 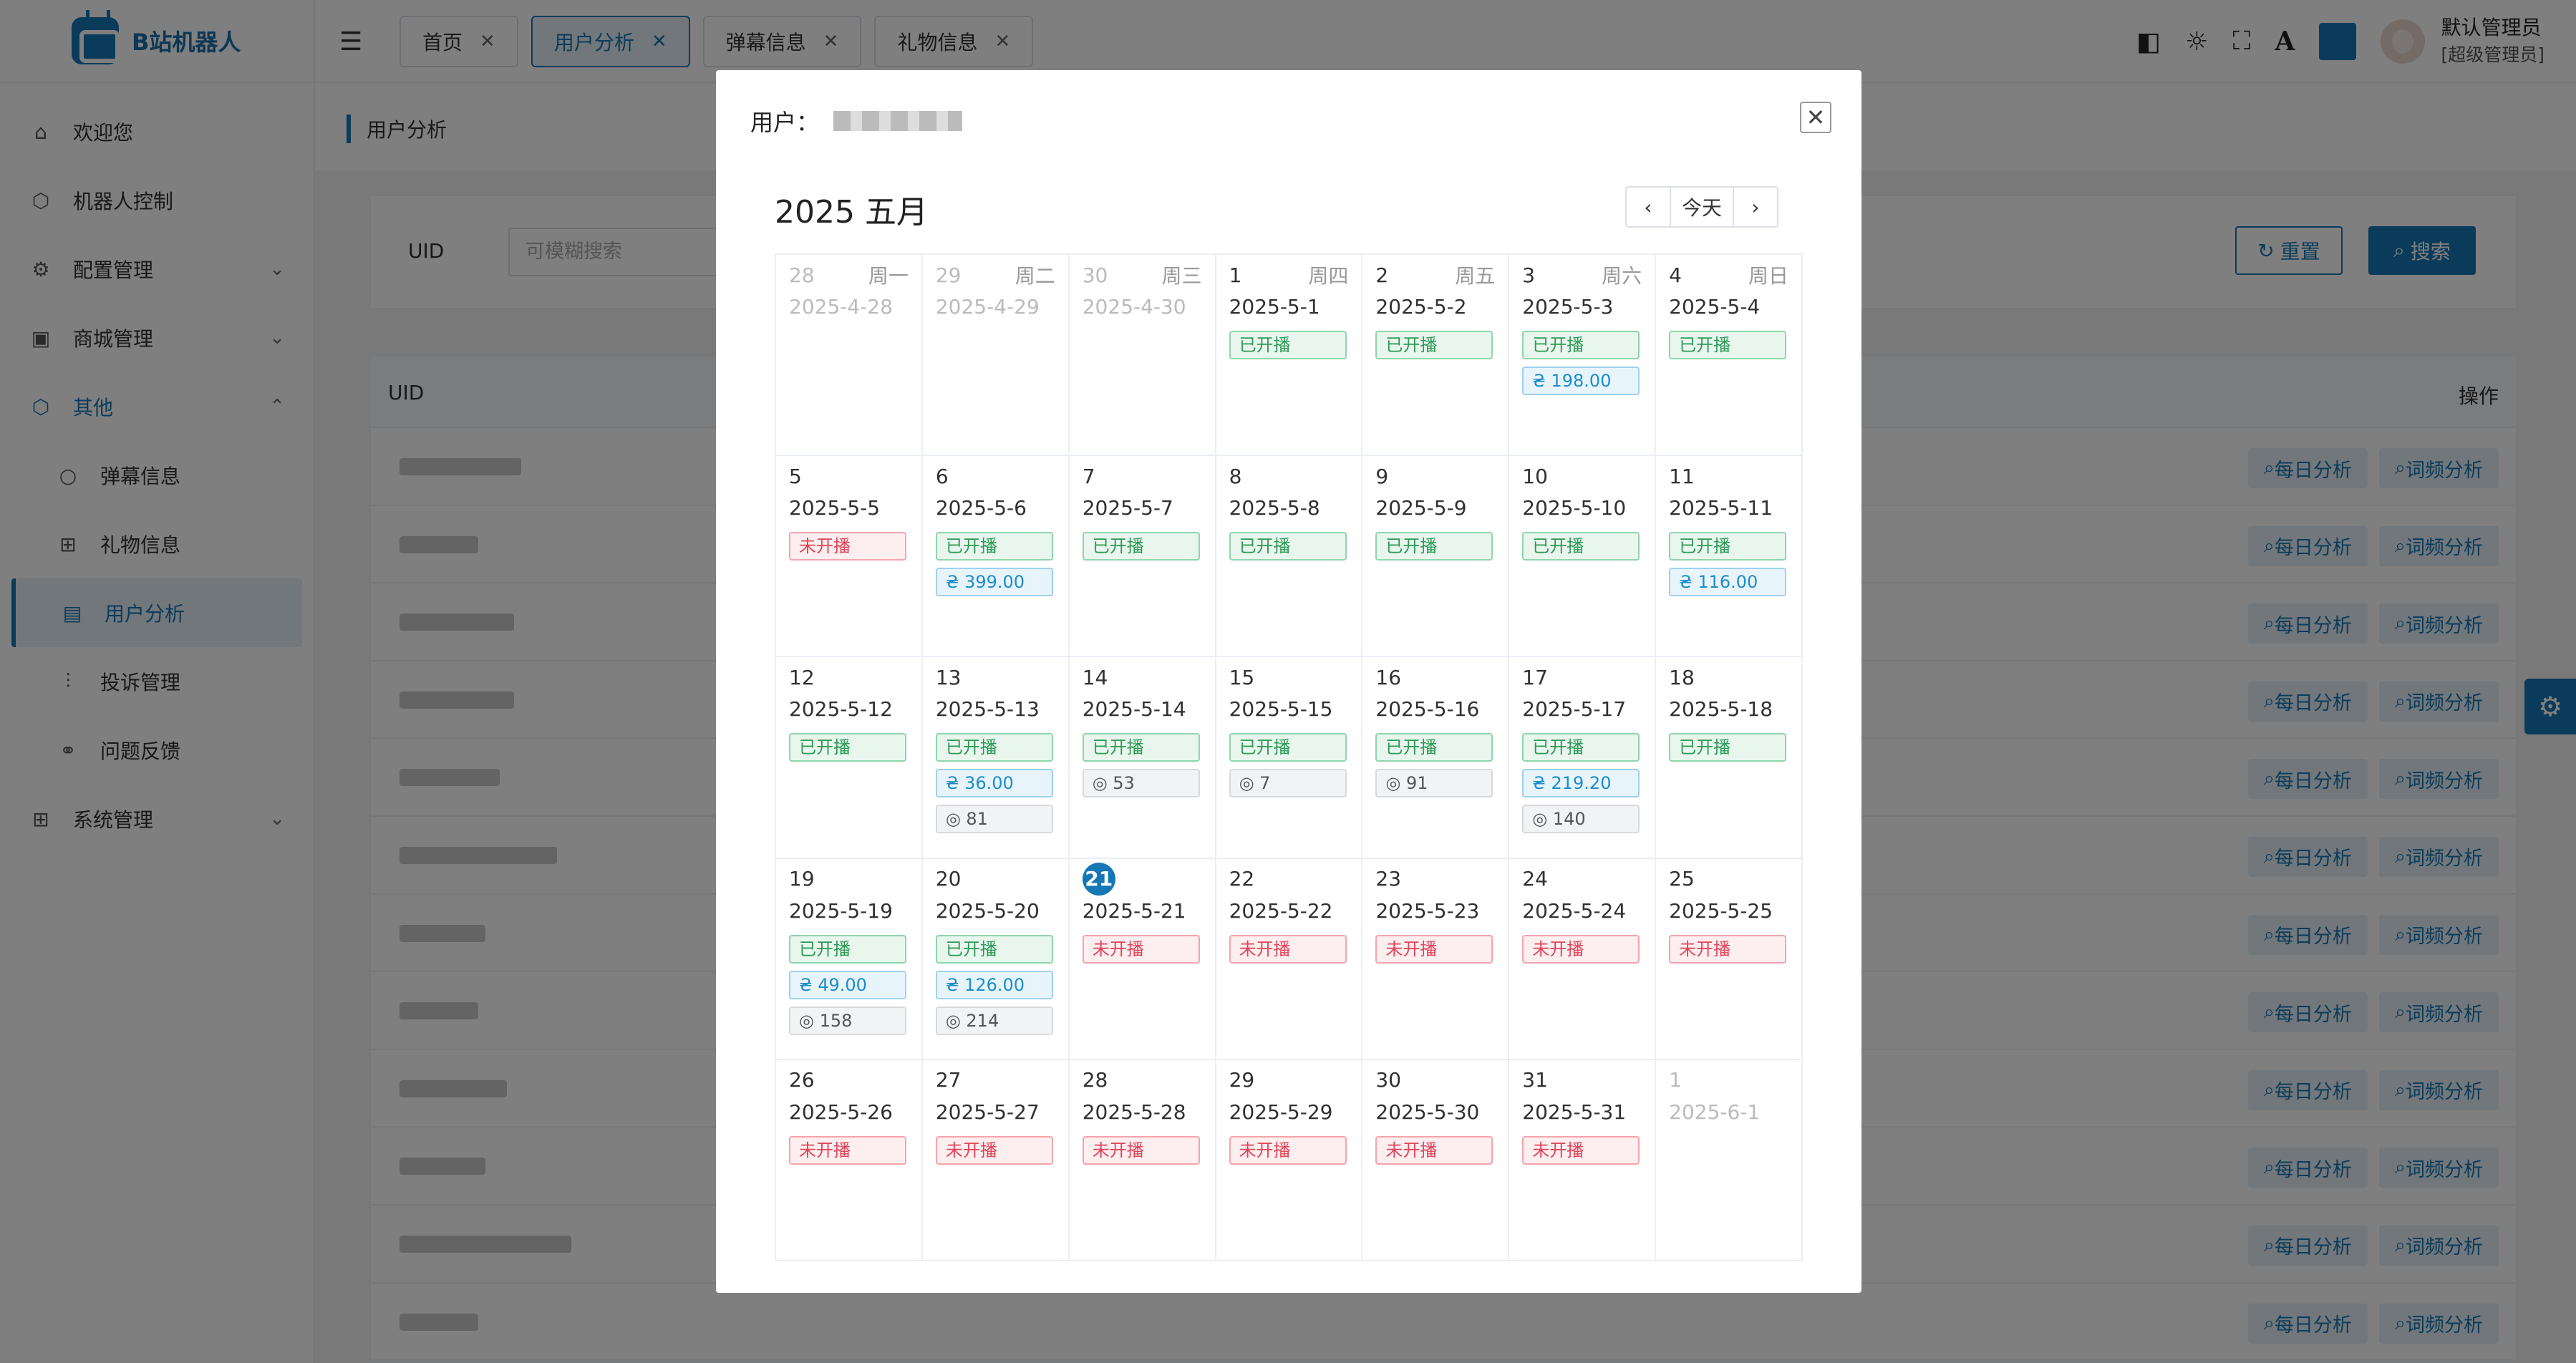 What do you see at coordinates (1098, 879) in the screenshot?
I see `day-number: 21` at bounding box center [1098, 879].